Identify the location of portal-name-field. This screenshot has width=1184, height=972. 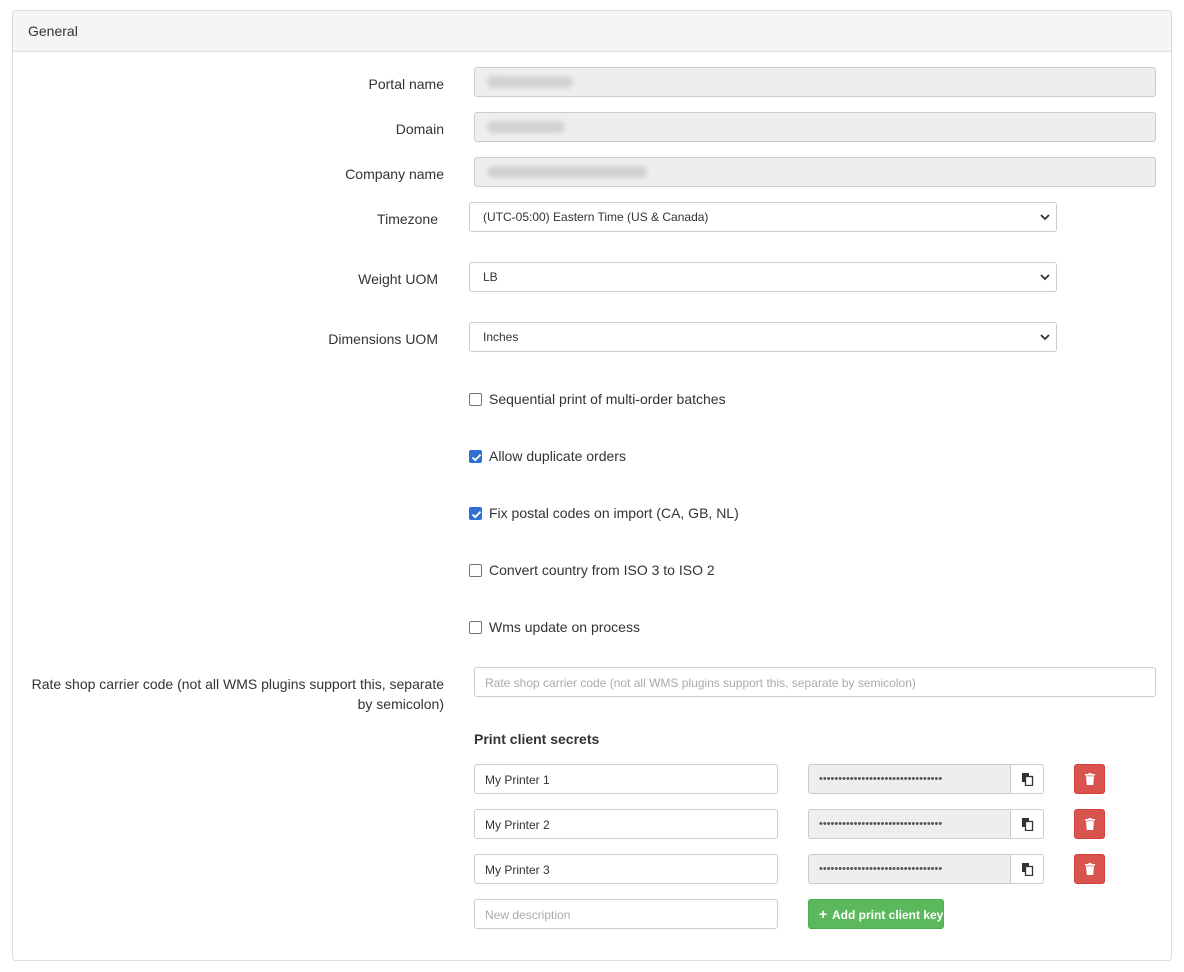
(815, 82).